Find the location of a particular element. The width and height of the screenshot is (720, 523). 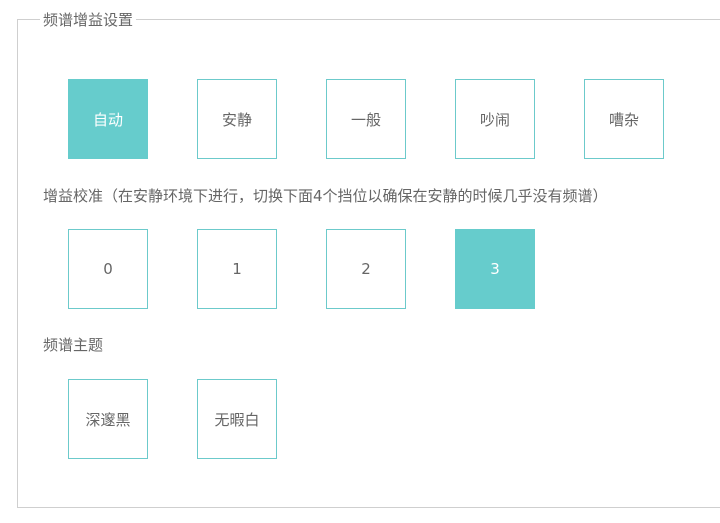

spectrum-theme-options: 深邃黑 无暇白 is located at coordinates (172, 419).